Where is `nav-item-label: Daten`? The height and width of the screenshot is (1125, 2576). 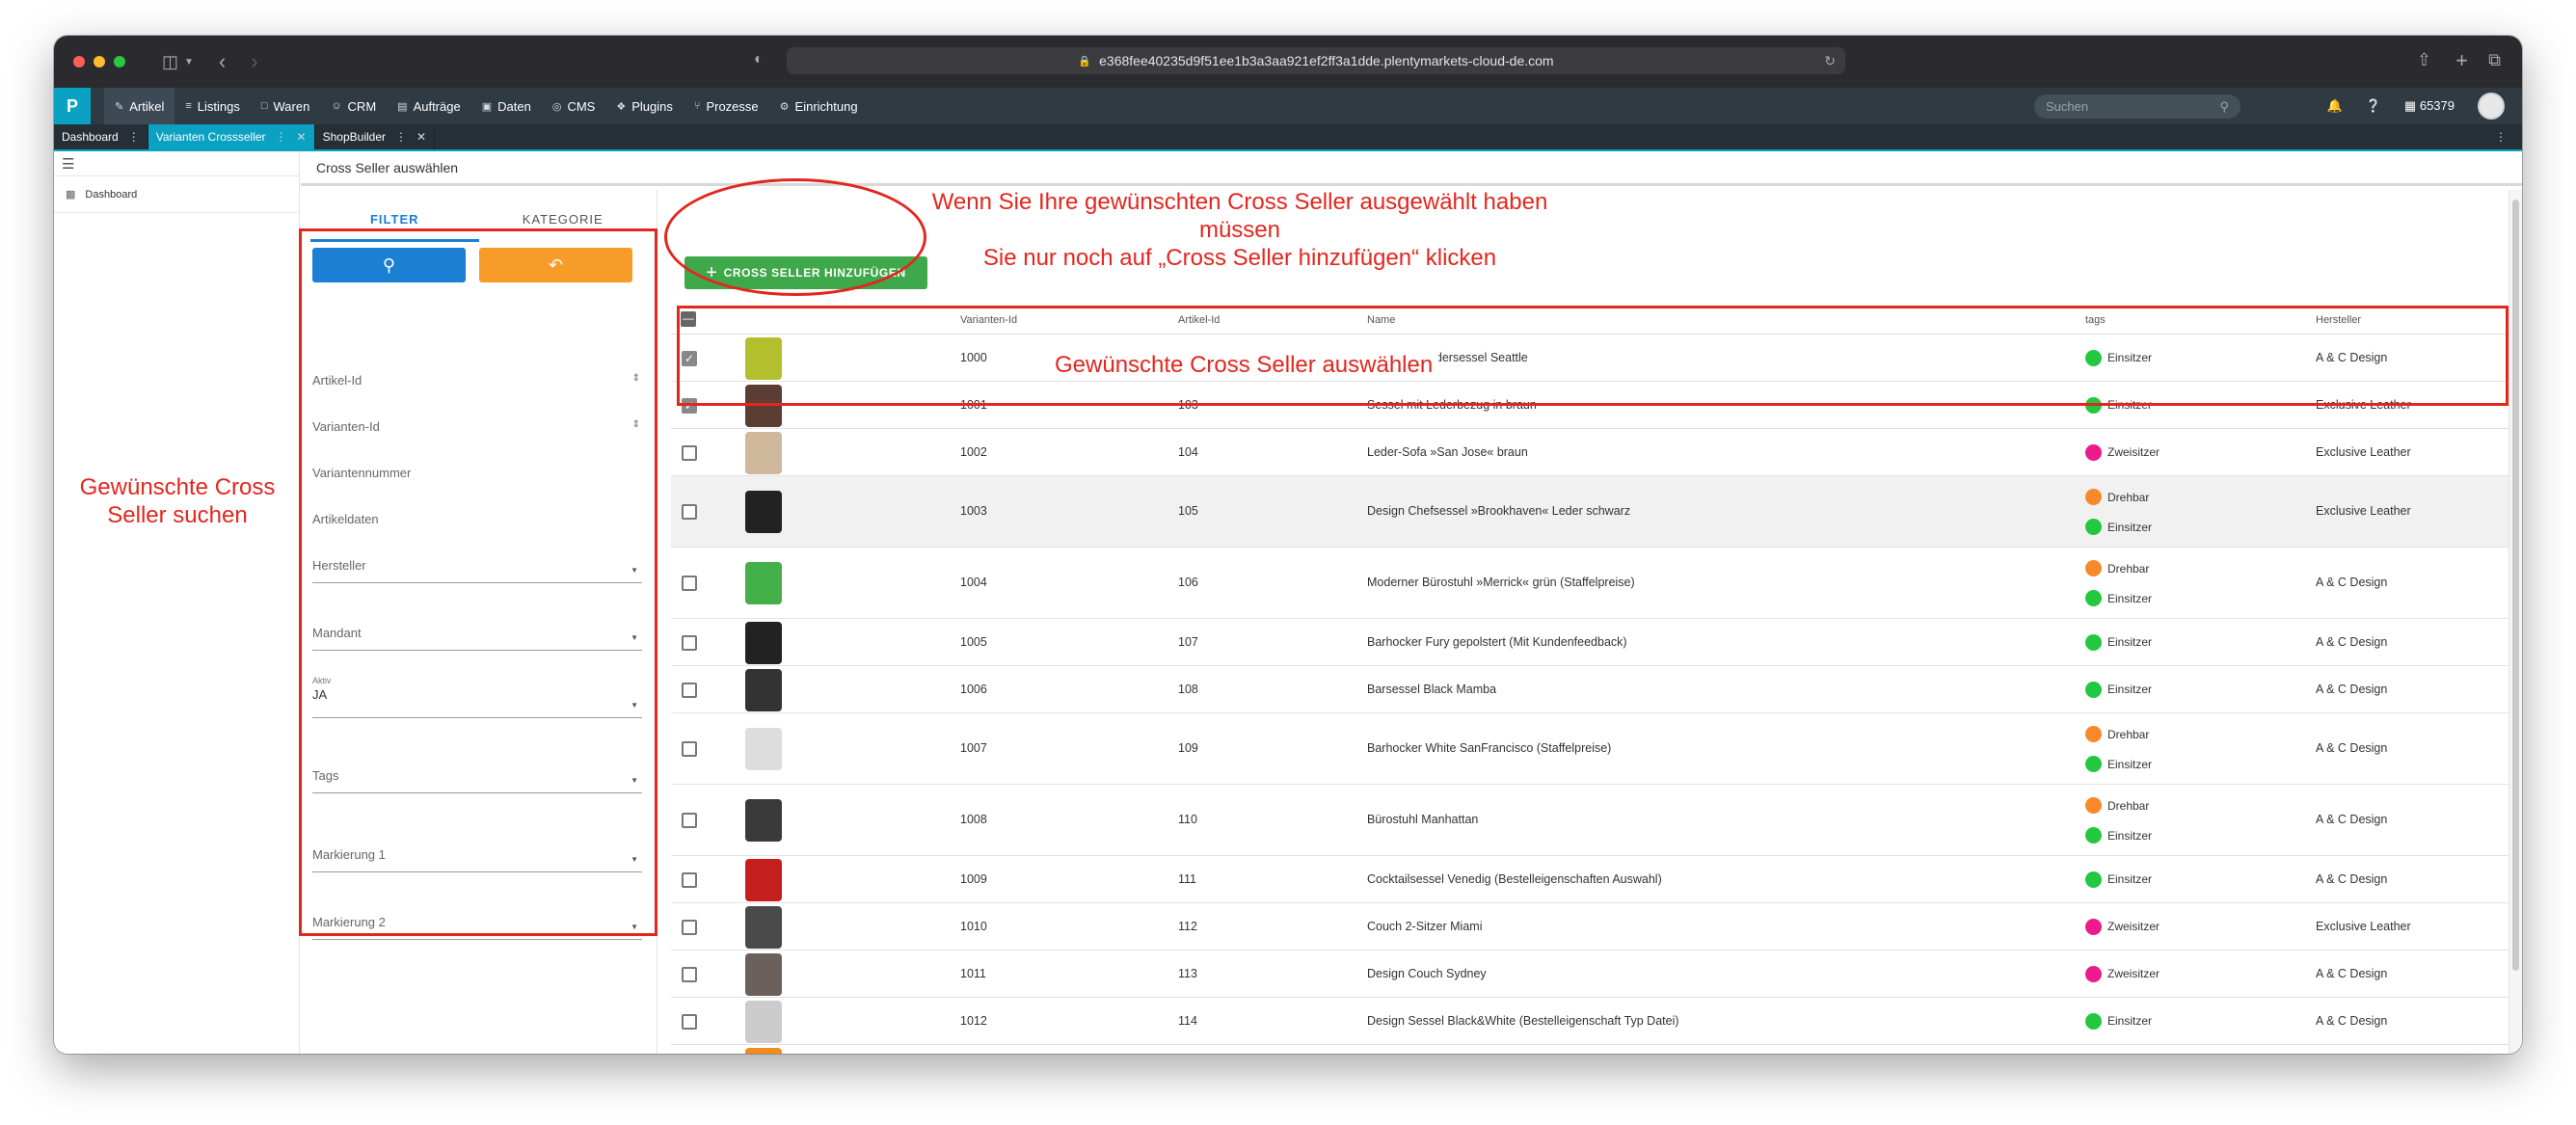 nav-item-label: Daten is located at coordinates (514, 106).